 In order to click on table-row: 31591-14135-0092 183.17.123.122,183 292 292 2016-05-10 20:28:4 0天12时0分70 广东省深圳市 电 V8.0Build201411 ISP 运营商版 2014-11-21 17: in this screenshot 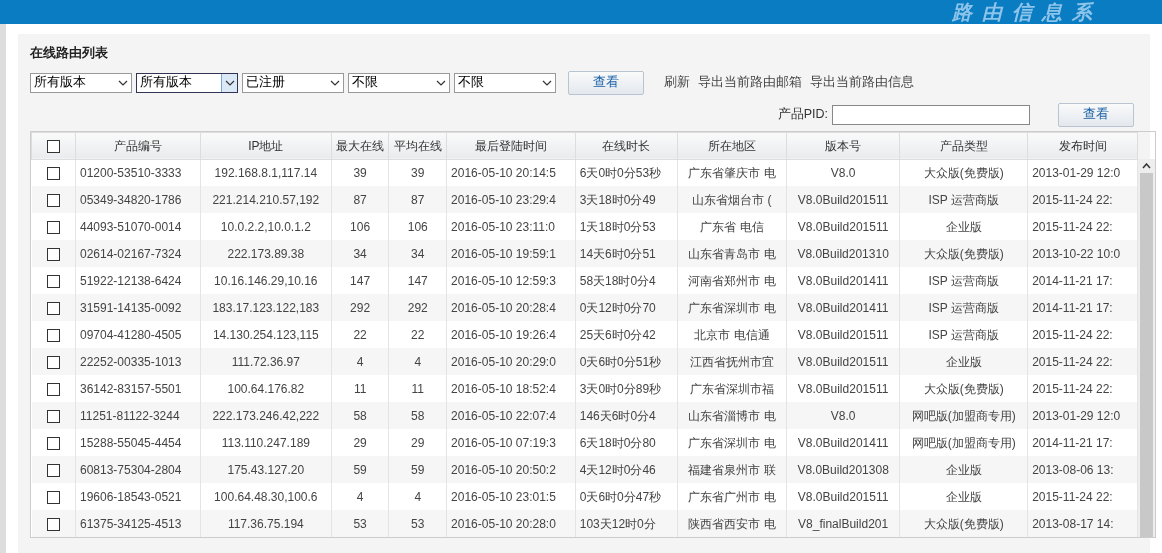, I will do `click(584, 308)`.